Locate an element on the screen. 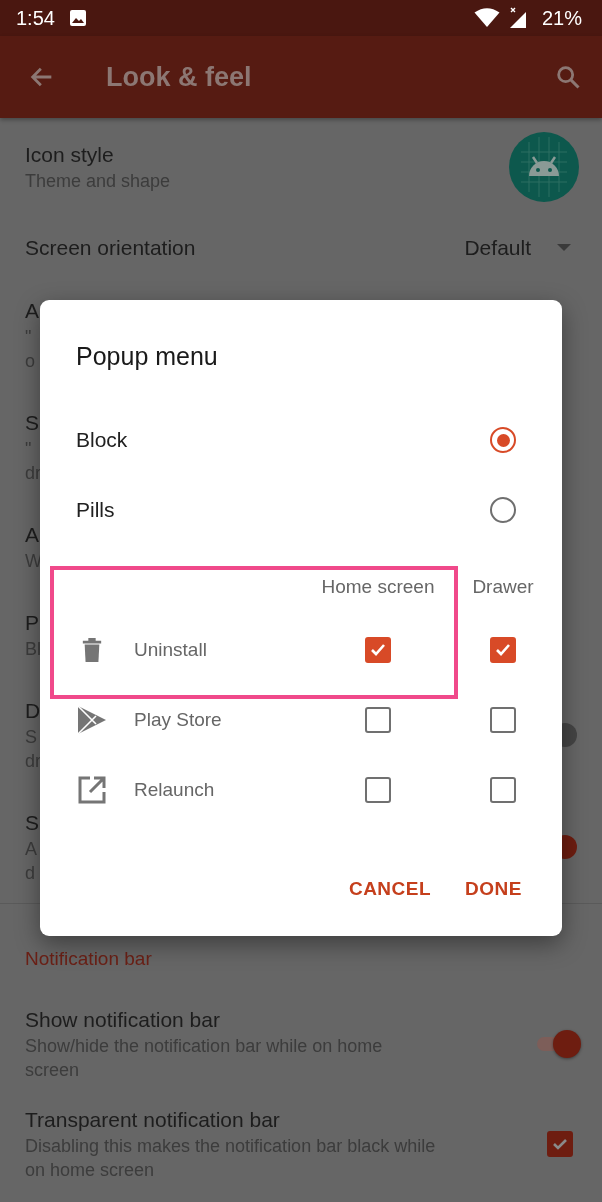 The image size is (602, 1202). dialog-button: DONE is located at coordinates (493, 889).